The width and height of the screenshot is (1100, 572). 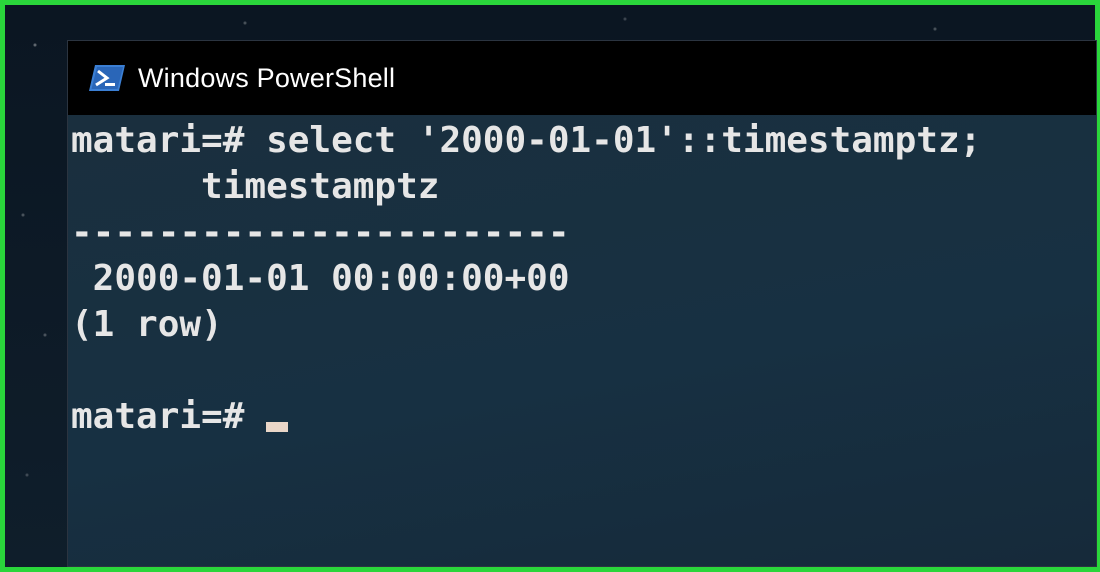 What do you see at coordinates (583, 417) in the screenshot?
I see `terminal-line-prompt: matari=#` at bounding box center [583, 417].